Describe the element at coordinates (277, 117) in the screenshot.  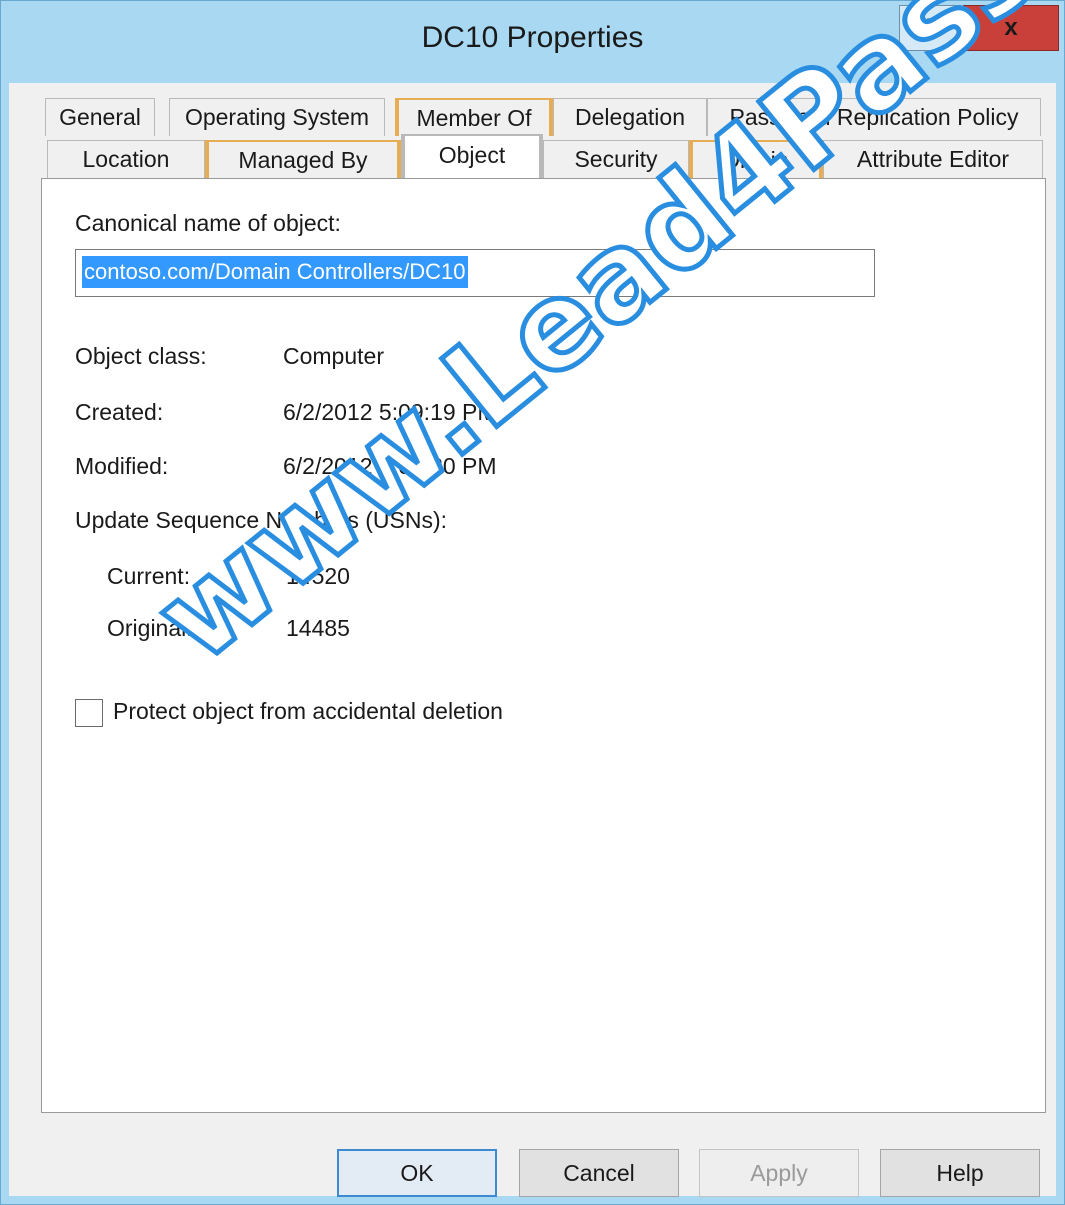
I see `tab-operating-system: Operating System` at that location.